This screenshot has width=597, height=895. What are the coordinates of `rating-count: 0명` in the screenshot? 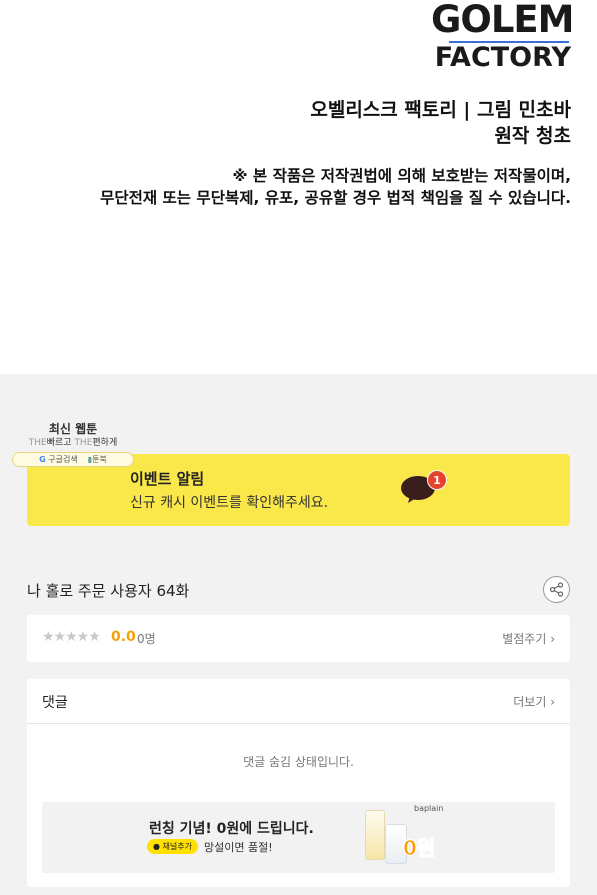 It's located at (146, 639).